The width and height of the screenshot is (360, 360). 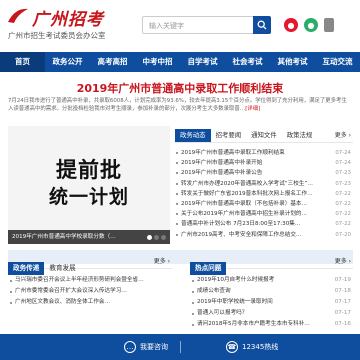 I want to click on list-item: 广州市2019高考、中考安全和保障工作总结交… 07-20, so click(x=264, y=235).